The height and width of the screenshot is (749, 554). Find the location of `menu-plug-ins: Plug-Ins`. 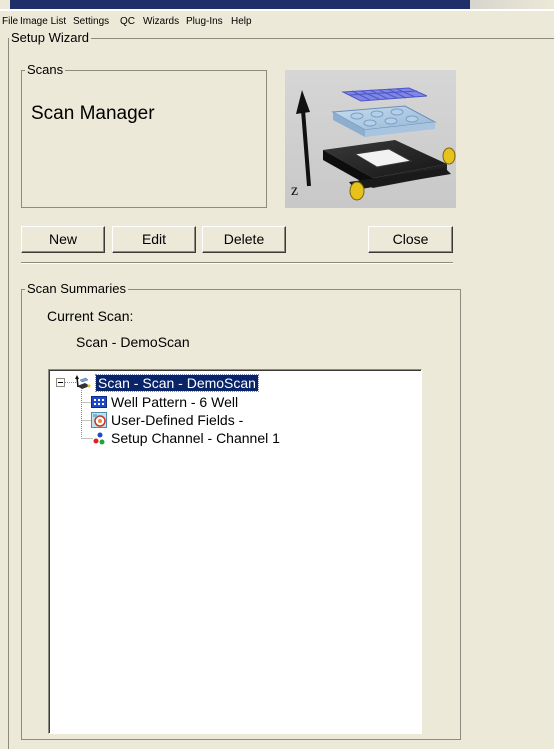

menu-plug-ins: Plug-Ins is located at coordinates (204, 21).